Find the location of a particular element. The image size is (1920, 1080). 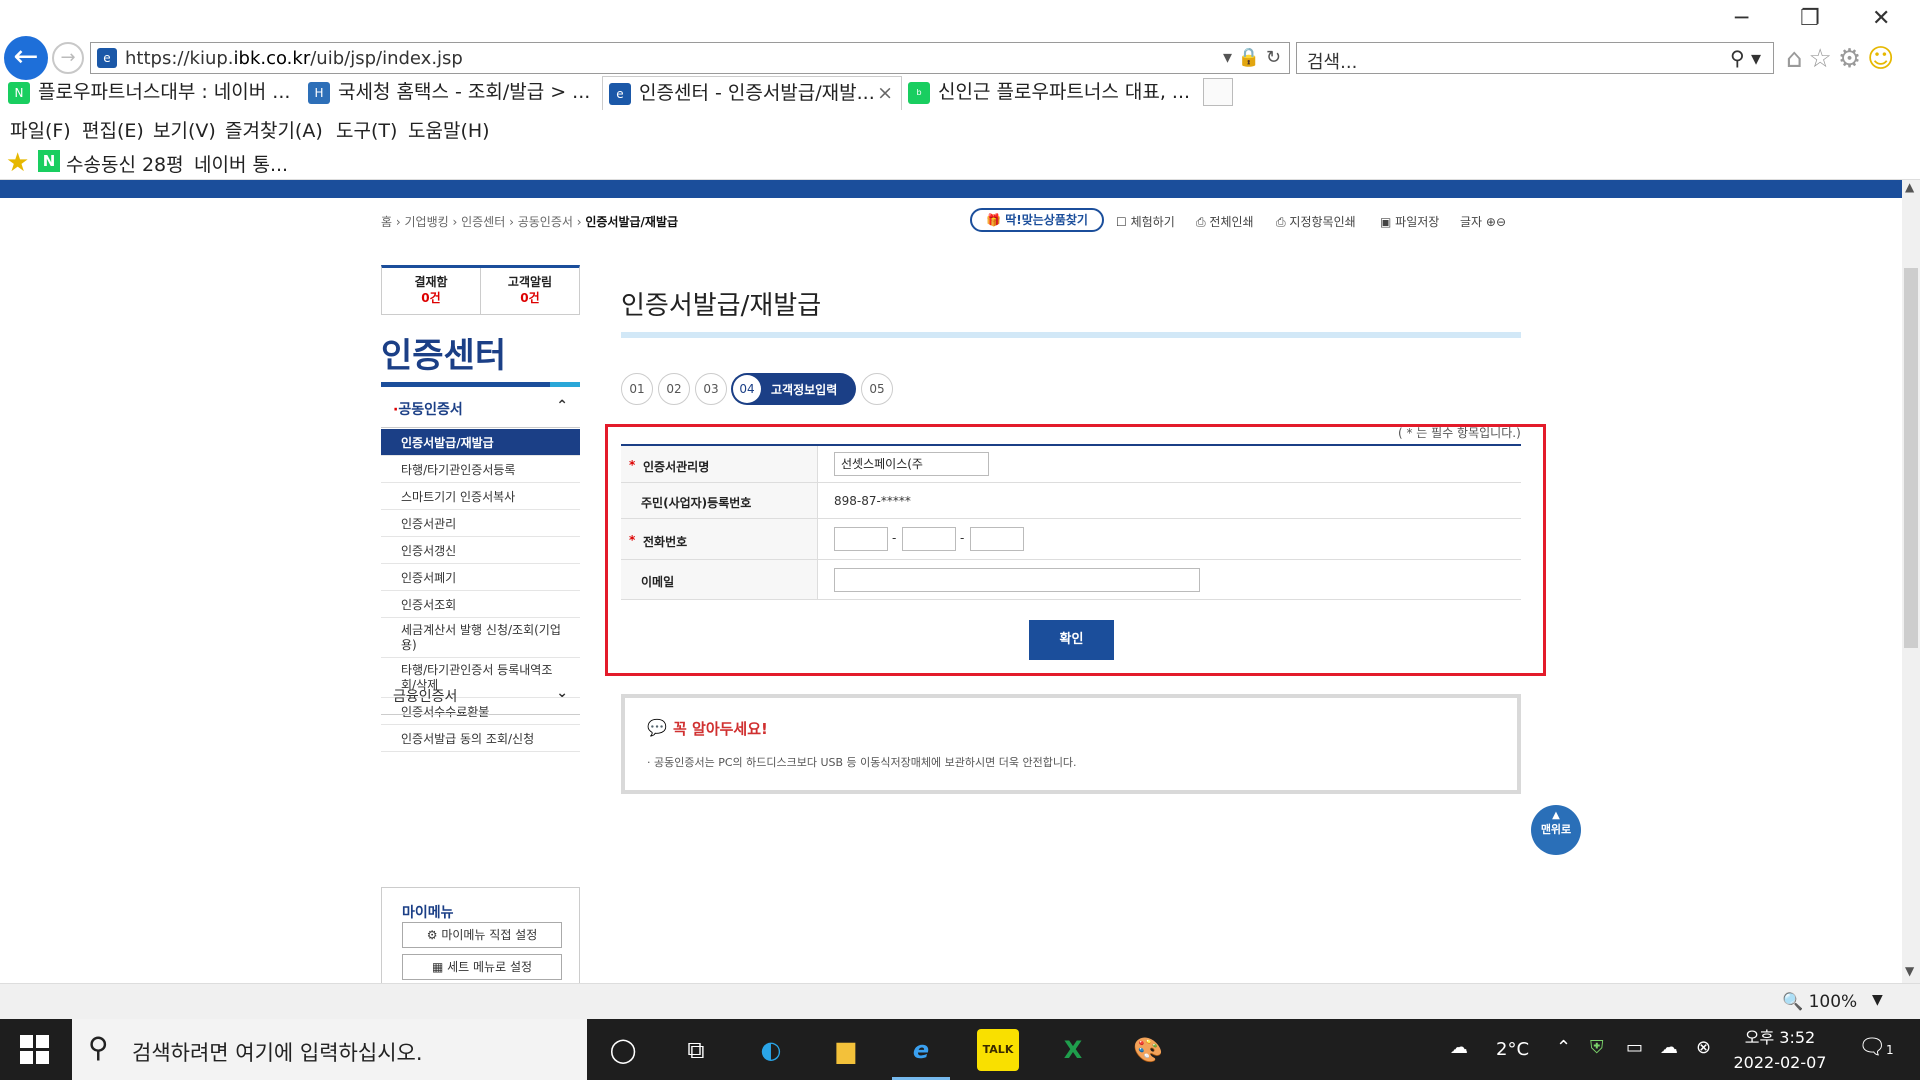

breadcrumb: 홈 › 기업뱅킹 › 인증센터 › 공동인증서 › 인증서발급/재발급 is located at coordinates (530, 222).